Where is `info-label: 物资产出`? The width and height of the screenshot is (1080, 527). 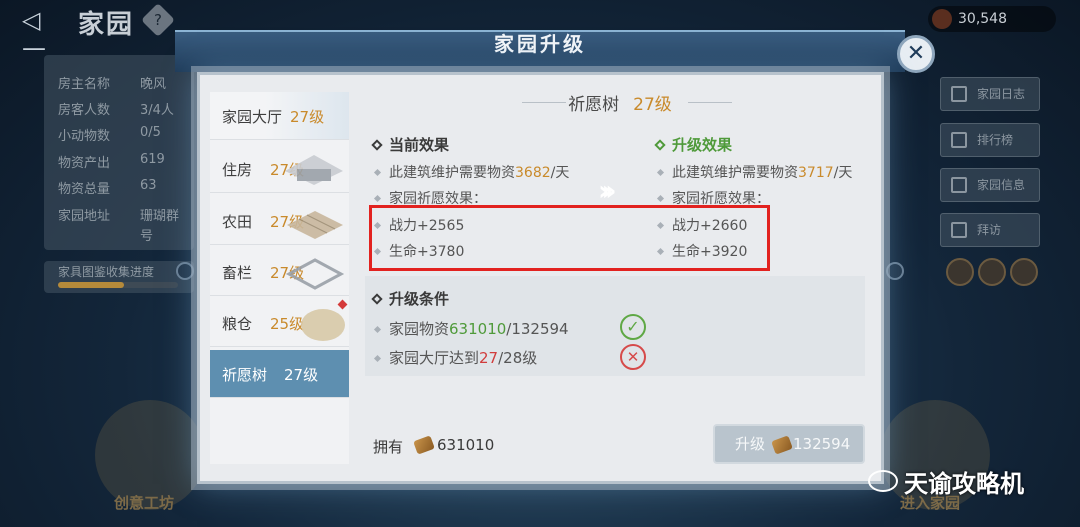
info-label: 物资产出 is located at coordinates (84, 163).